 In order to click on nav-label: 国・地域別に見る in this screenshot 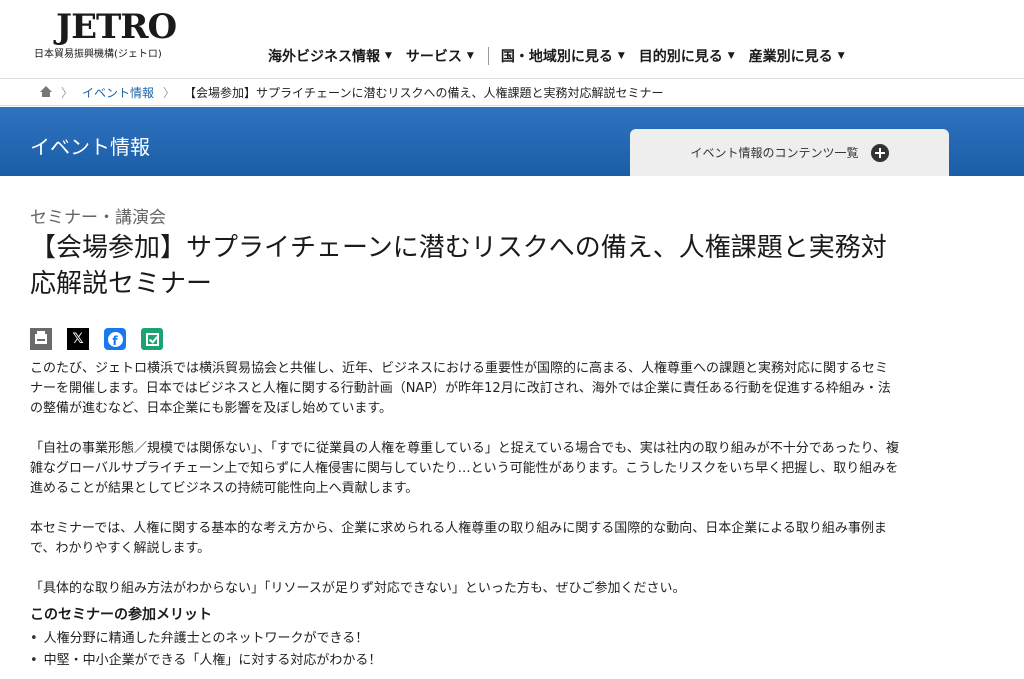, I will do `click(556, 57)`.